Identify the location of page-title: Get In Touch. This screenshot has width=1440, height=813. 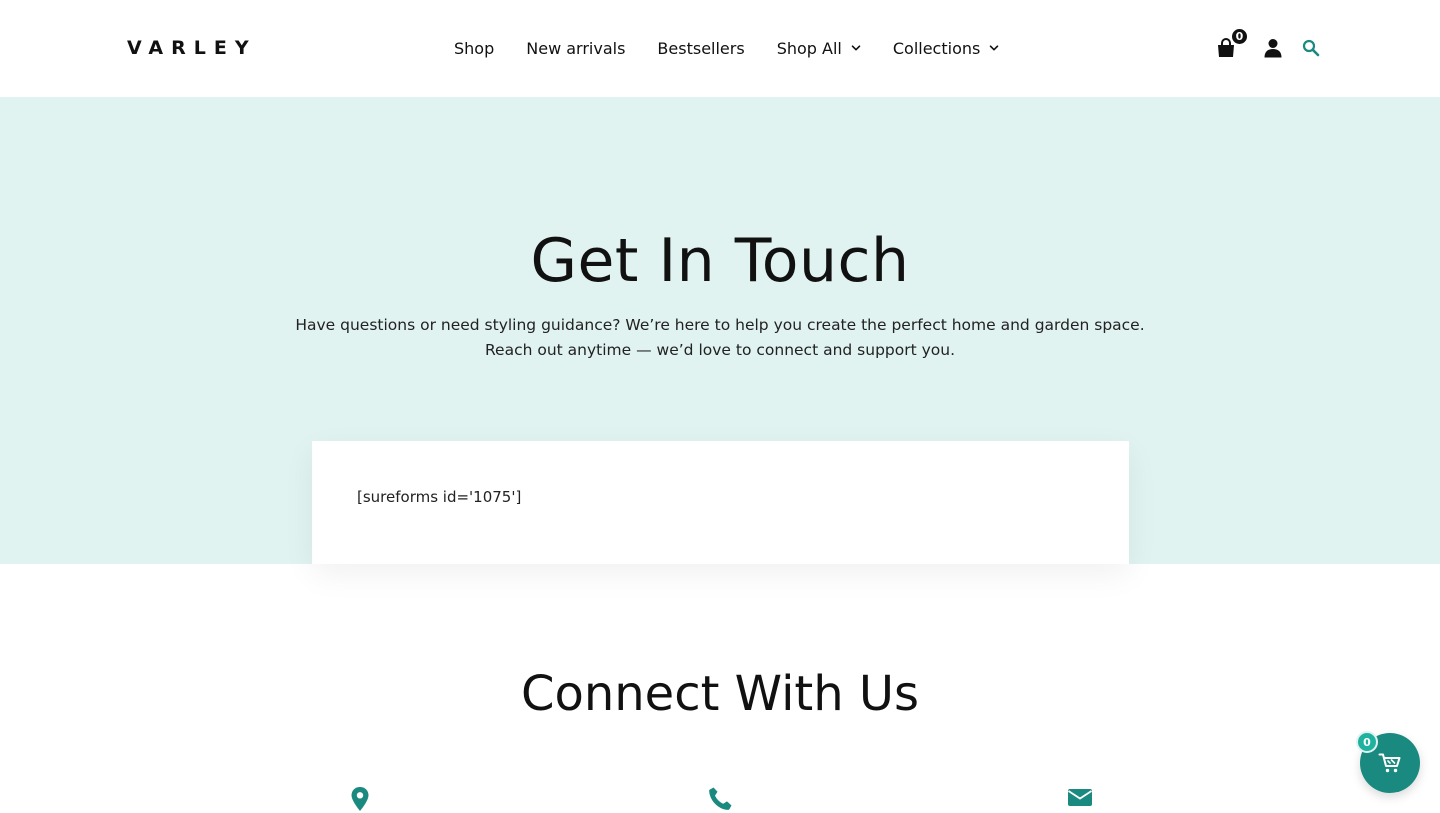
(720, 261).